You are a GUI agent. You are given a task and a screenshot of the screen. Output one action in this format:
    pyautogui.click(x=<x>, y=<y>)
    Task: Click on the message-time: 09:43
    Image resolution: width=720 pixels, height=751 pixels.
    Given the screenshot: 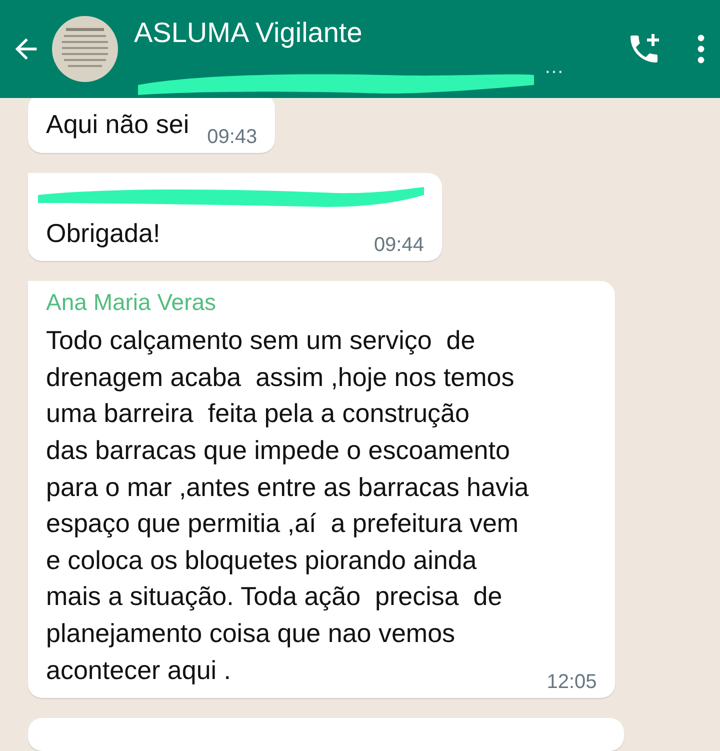 What is the action you would take?
    pyautogui.click(x=232, y=137)
    